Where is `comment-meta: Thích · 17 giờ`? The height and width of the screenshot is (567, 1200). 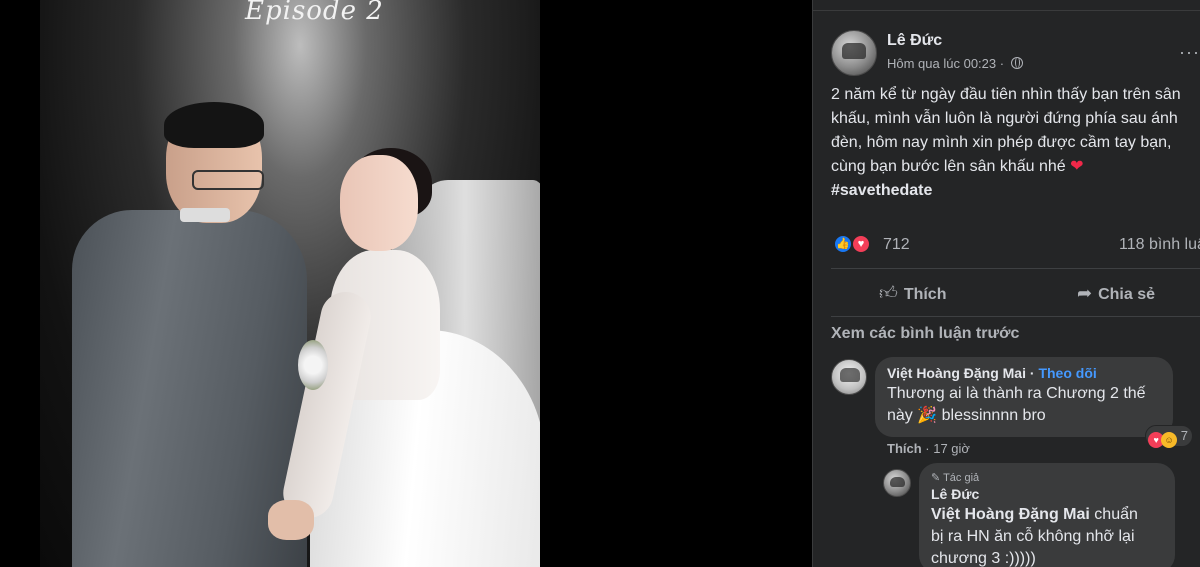 comment-meta: Thích · 17 giờ is located at coordinates (928, 448).